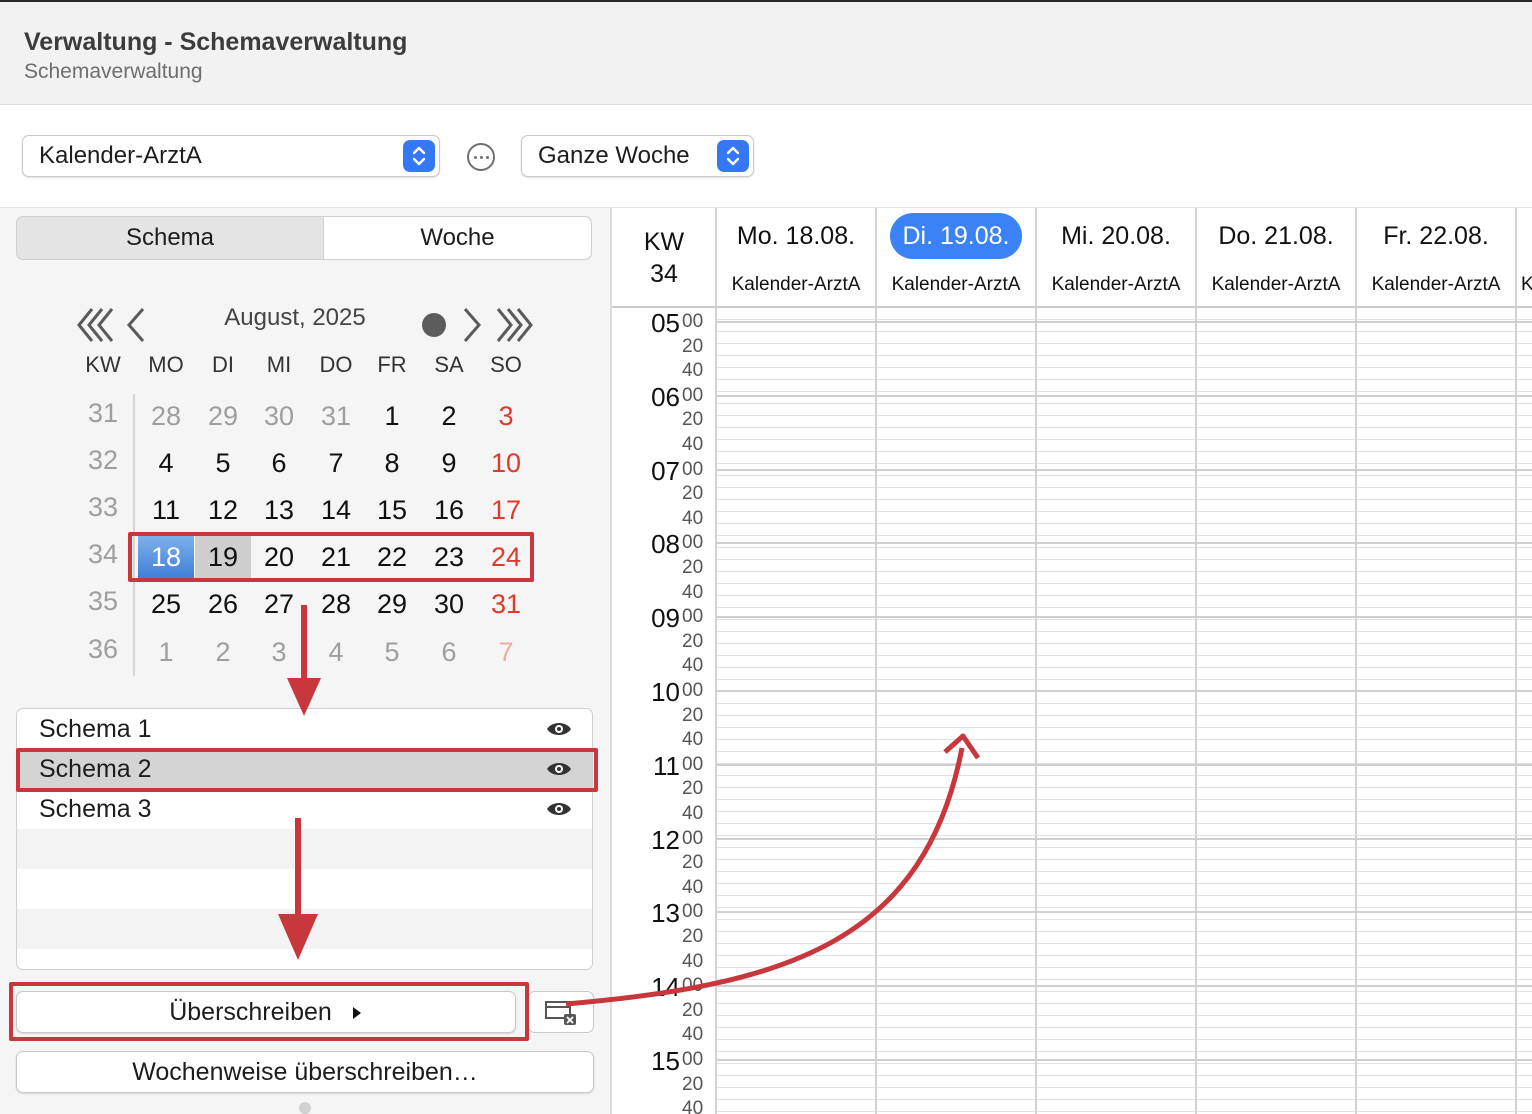  I want to click on calendar-day: 25, so click(166, 604).